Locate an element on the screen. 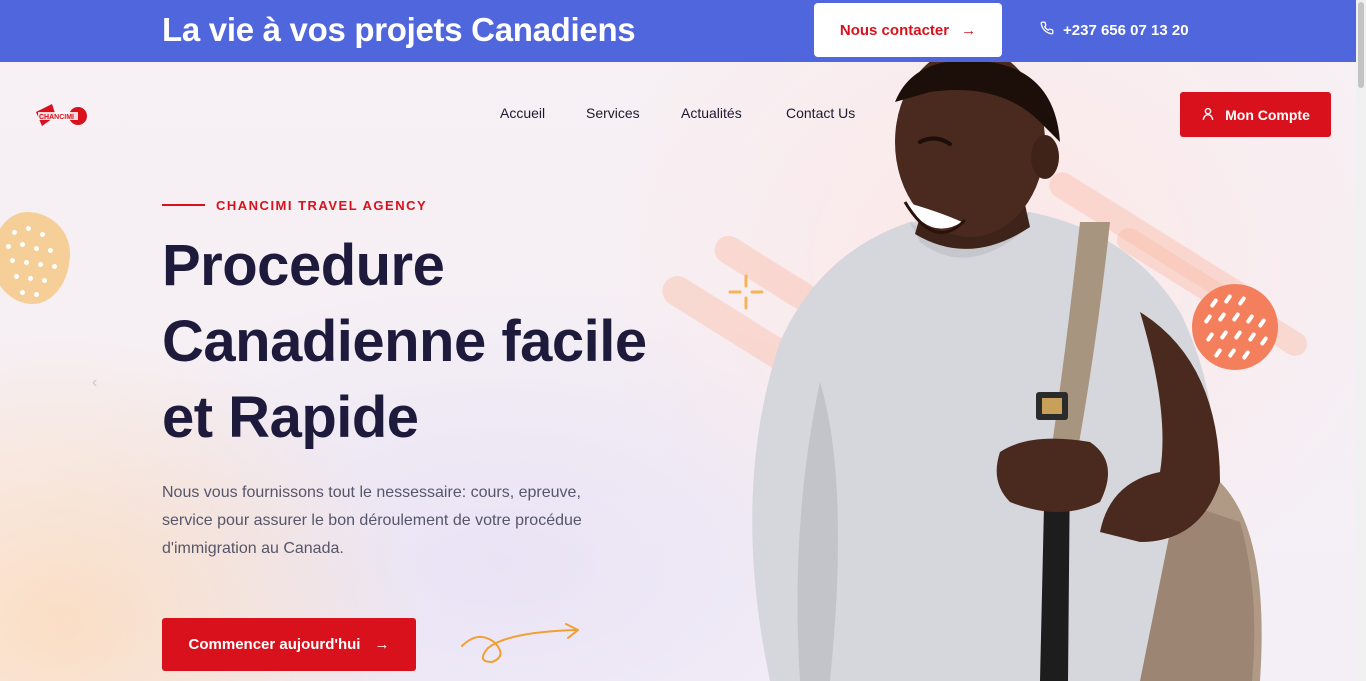 Image resolution: width=1366 pixels, height=681 pixels. eyebrow-line is located at coordinates (183, 205).